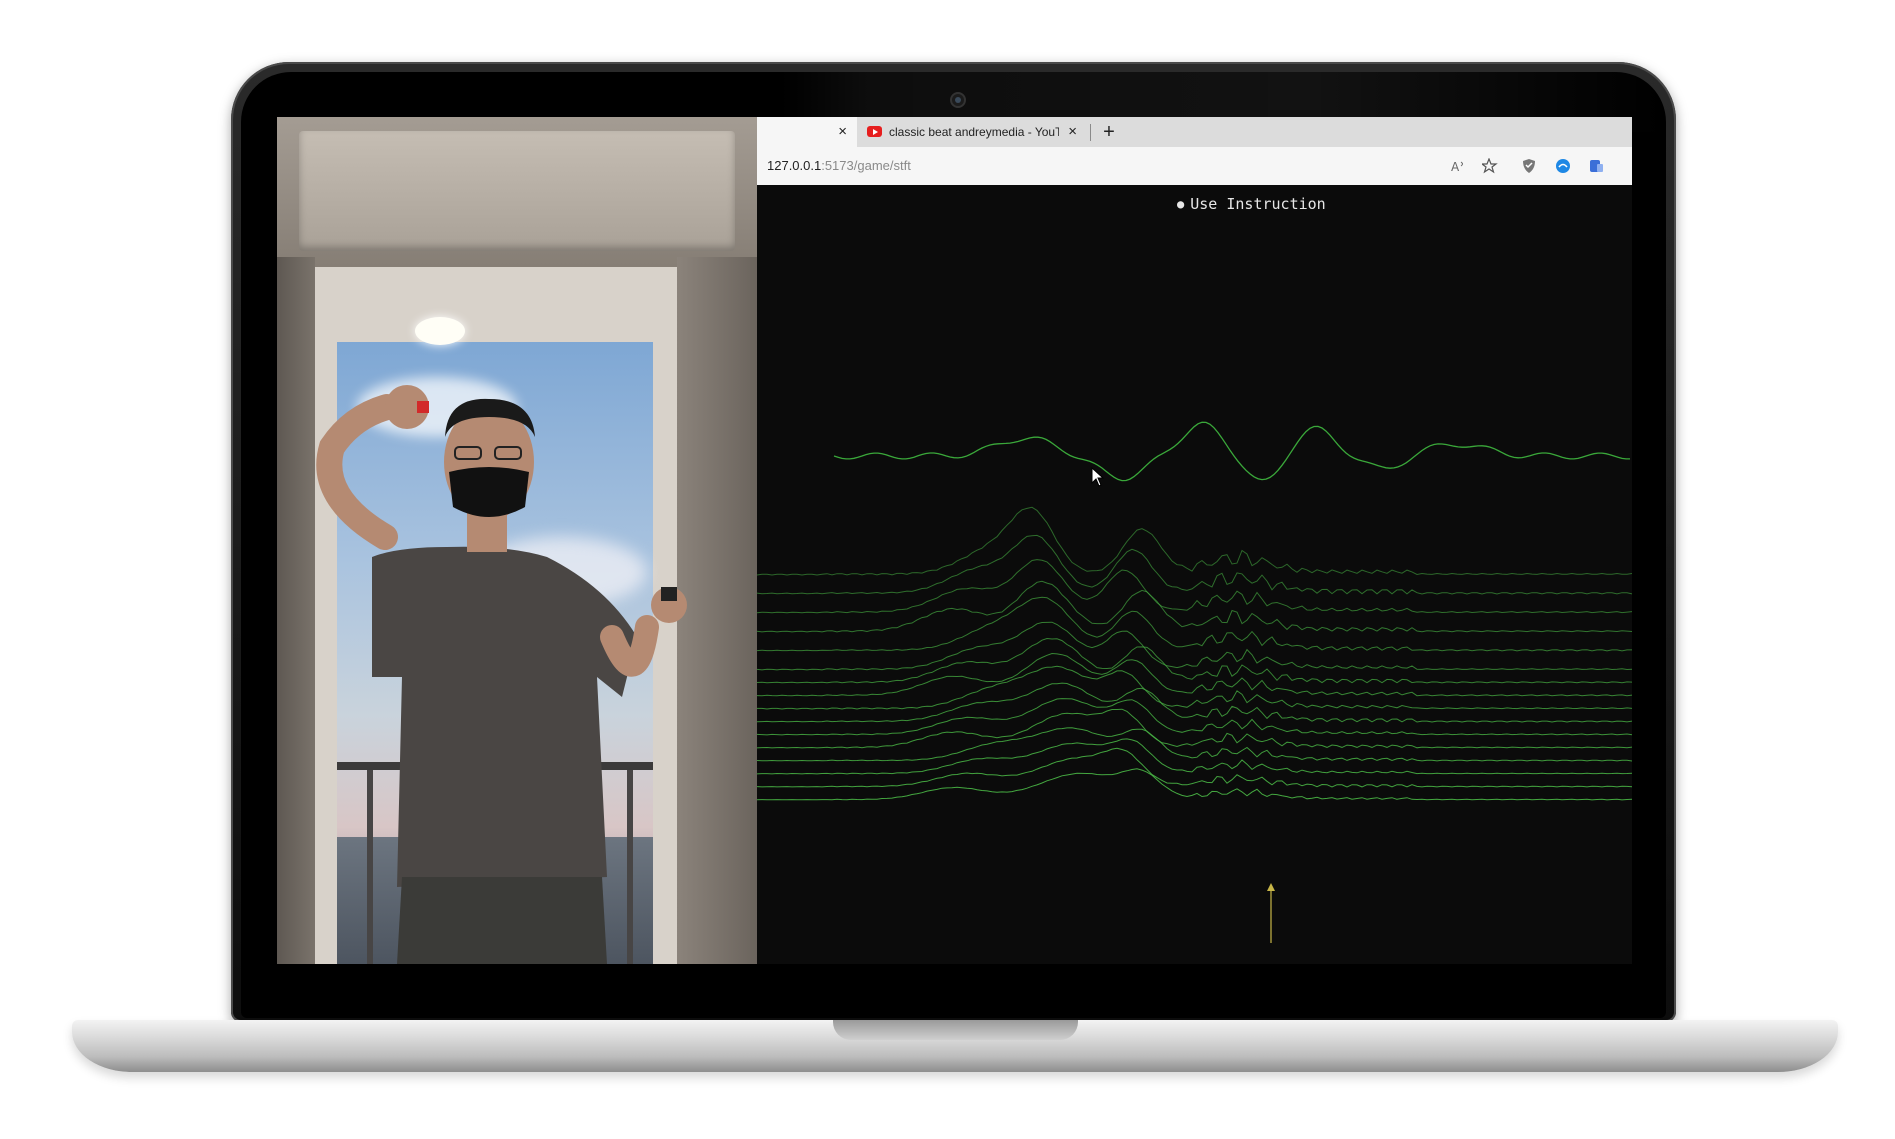 The image size is (1895, 1139). Describe the element at coordinates (1563, 166) in the screenshot. I see `browser-essentials-icon` at that location.